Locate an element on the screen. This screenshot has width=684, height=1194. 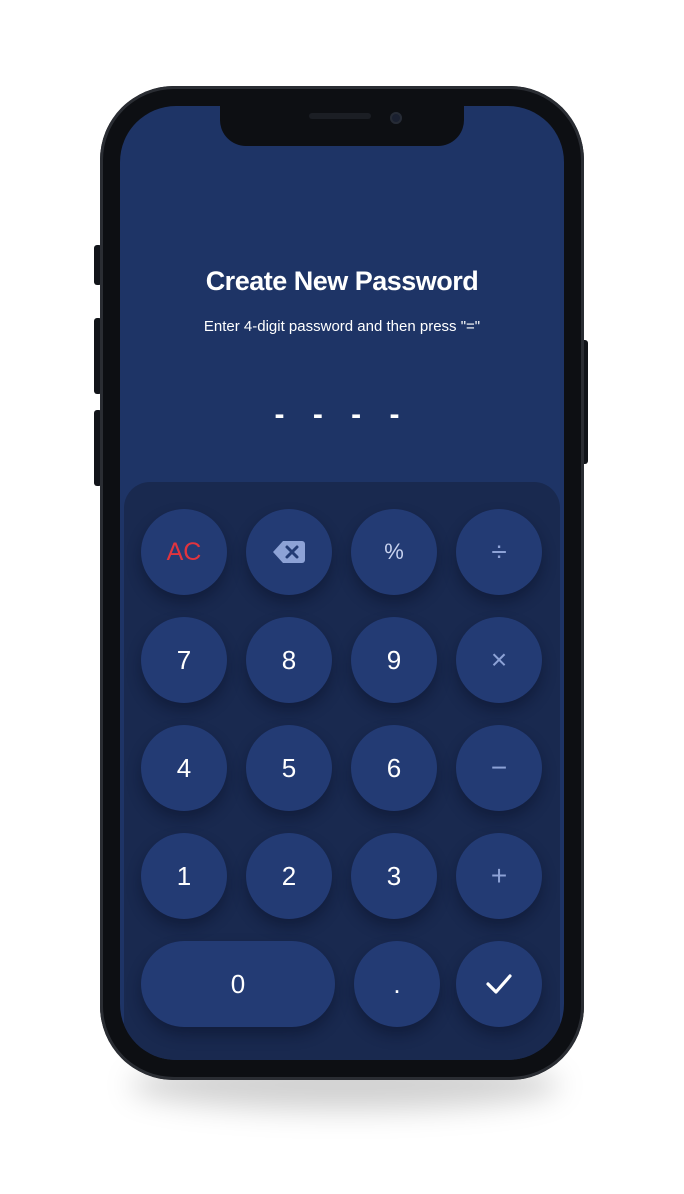
decimal-button: . is located at coordinates (397, 984).